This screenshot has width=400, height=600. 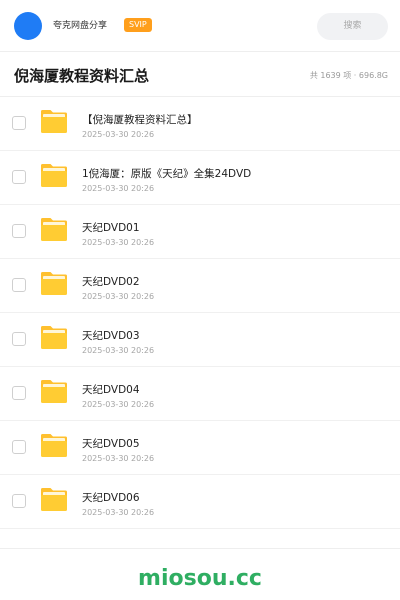 What do you see at coordinates (138, 25) in the screenshot?
I see `svip-badge: SVIP` at bounding box center [138, 25].